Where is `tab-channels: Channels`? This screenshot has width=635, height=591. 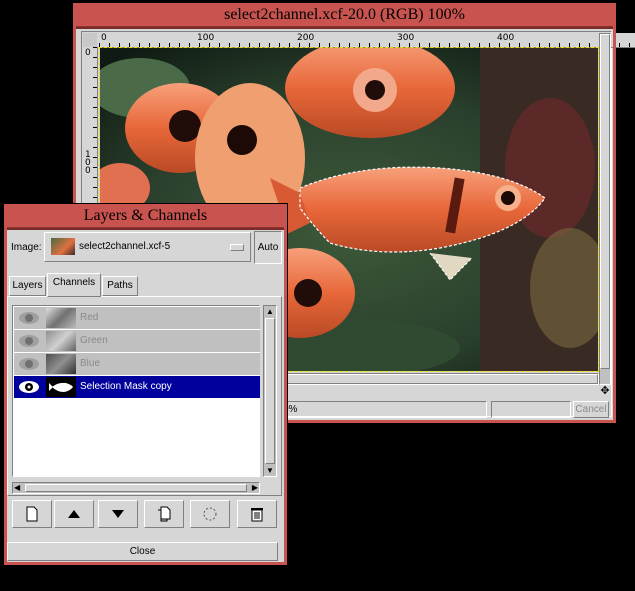
tab-channels: Channels is located at coordinates (74, 285).